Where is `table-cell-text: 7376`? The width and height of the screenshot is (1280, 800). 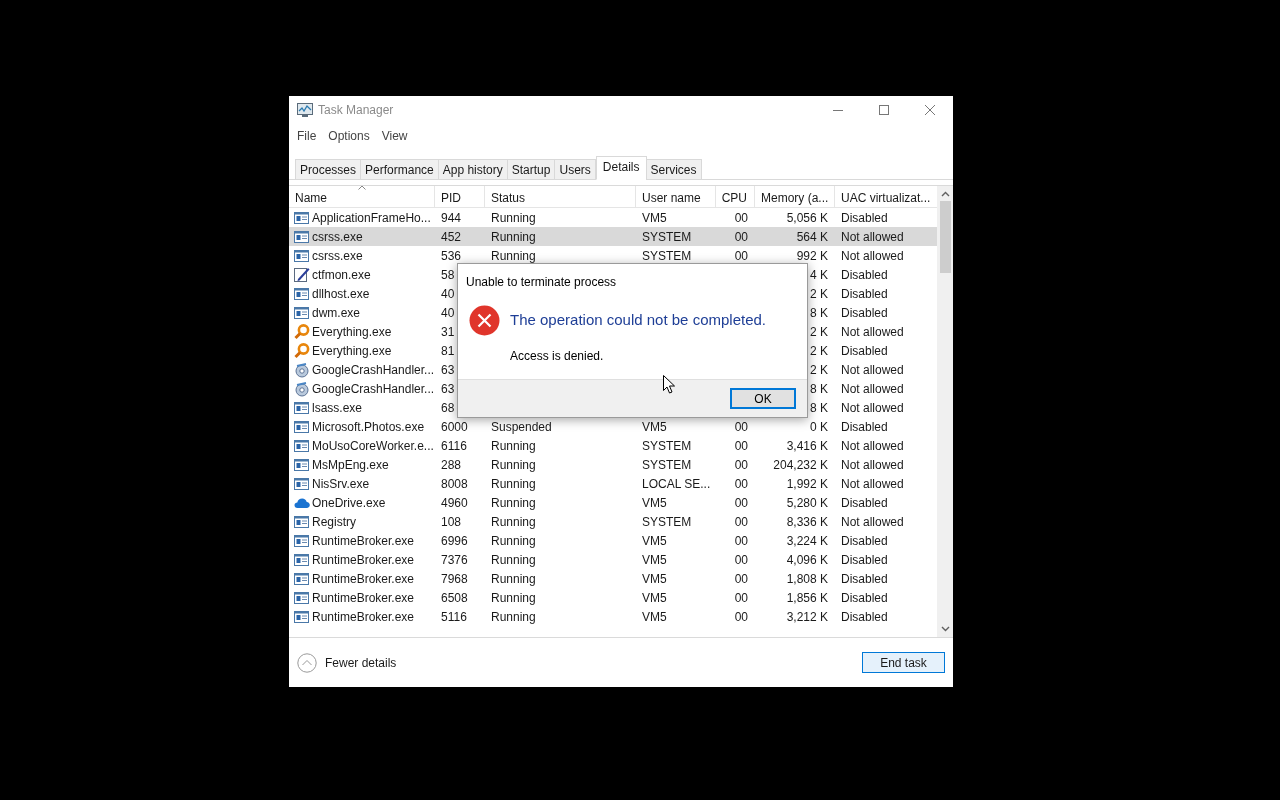 table-cell-text: 7376 is located at coordinates (454, 560).